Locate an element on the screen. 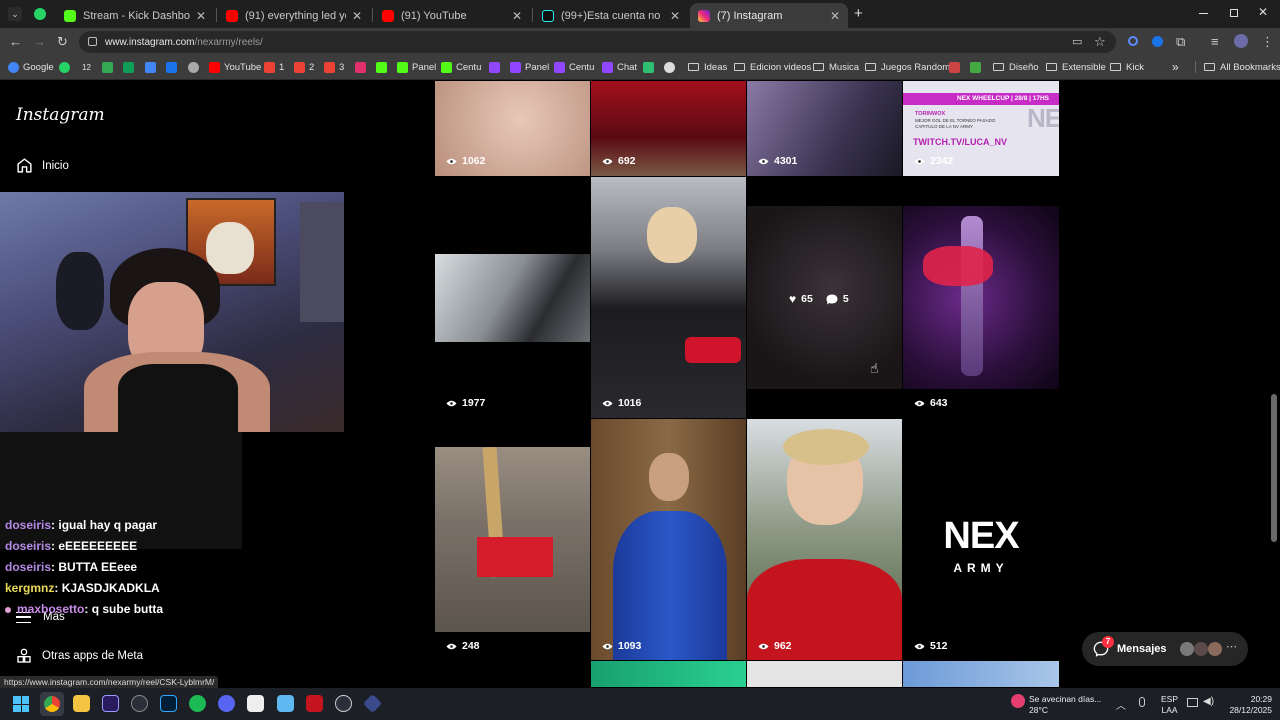 Image resolution: width=1280 pixels, height=720 pixels. bookmark-twitch-panel: Panel is located at coordinates (529, 67).